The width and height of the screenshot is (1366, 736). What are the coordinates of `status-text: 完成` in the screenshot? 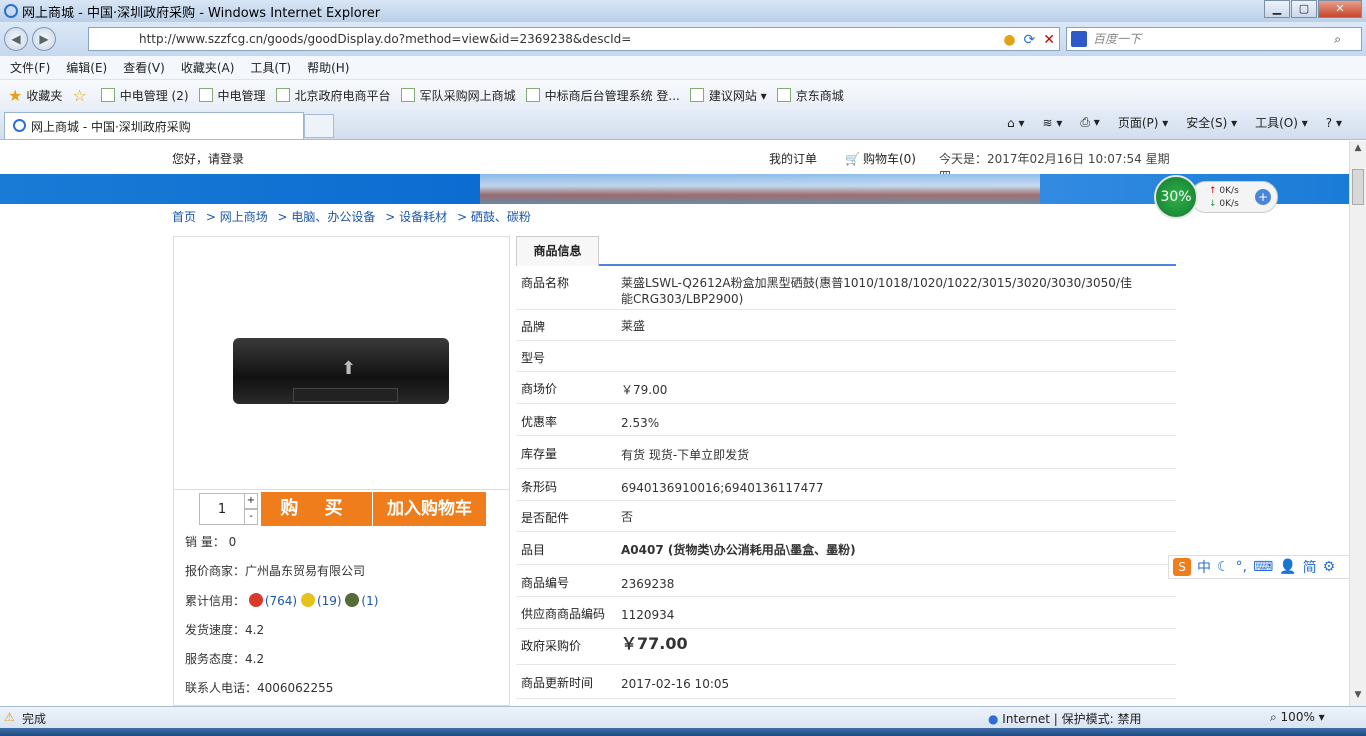 It's located at (34, 719).